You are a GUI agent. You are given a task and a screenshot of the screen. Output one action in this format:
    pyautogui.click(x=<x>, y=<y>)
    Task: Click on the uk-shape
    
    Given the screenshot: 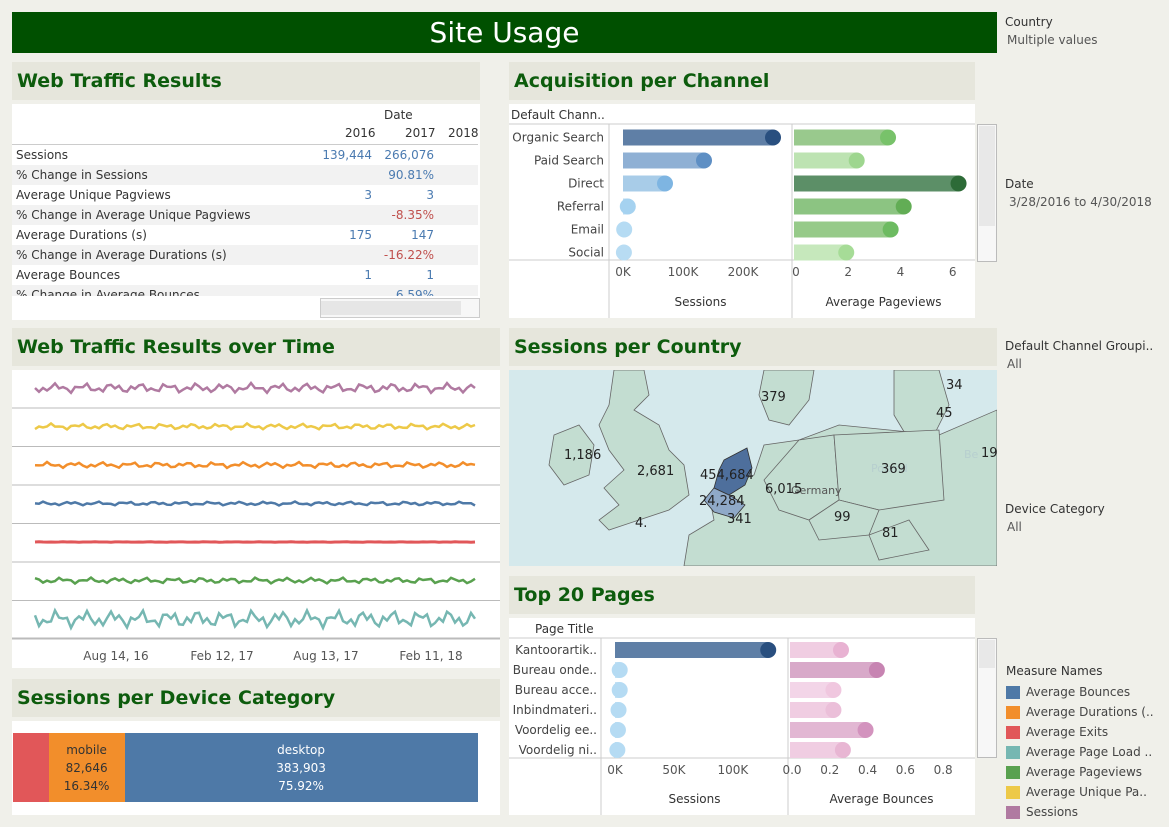 What is the action you would take?
    pyautogui.click(x=644, y=450)
    